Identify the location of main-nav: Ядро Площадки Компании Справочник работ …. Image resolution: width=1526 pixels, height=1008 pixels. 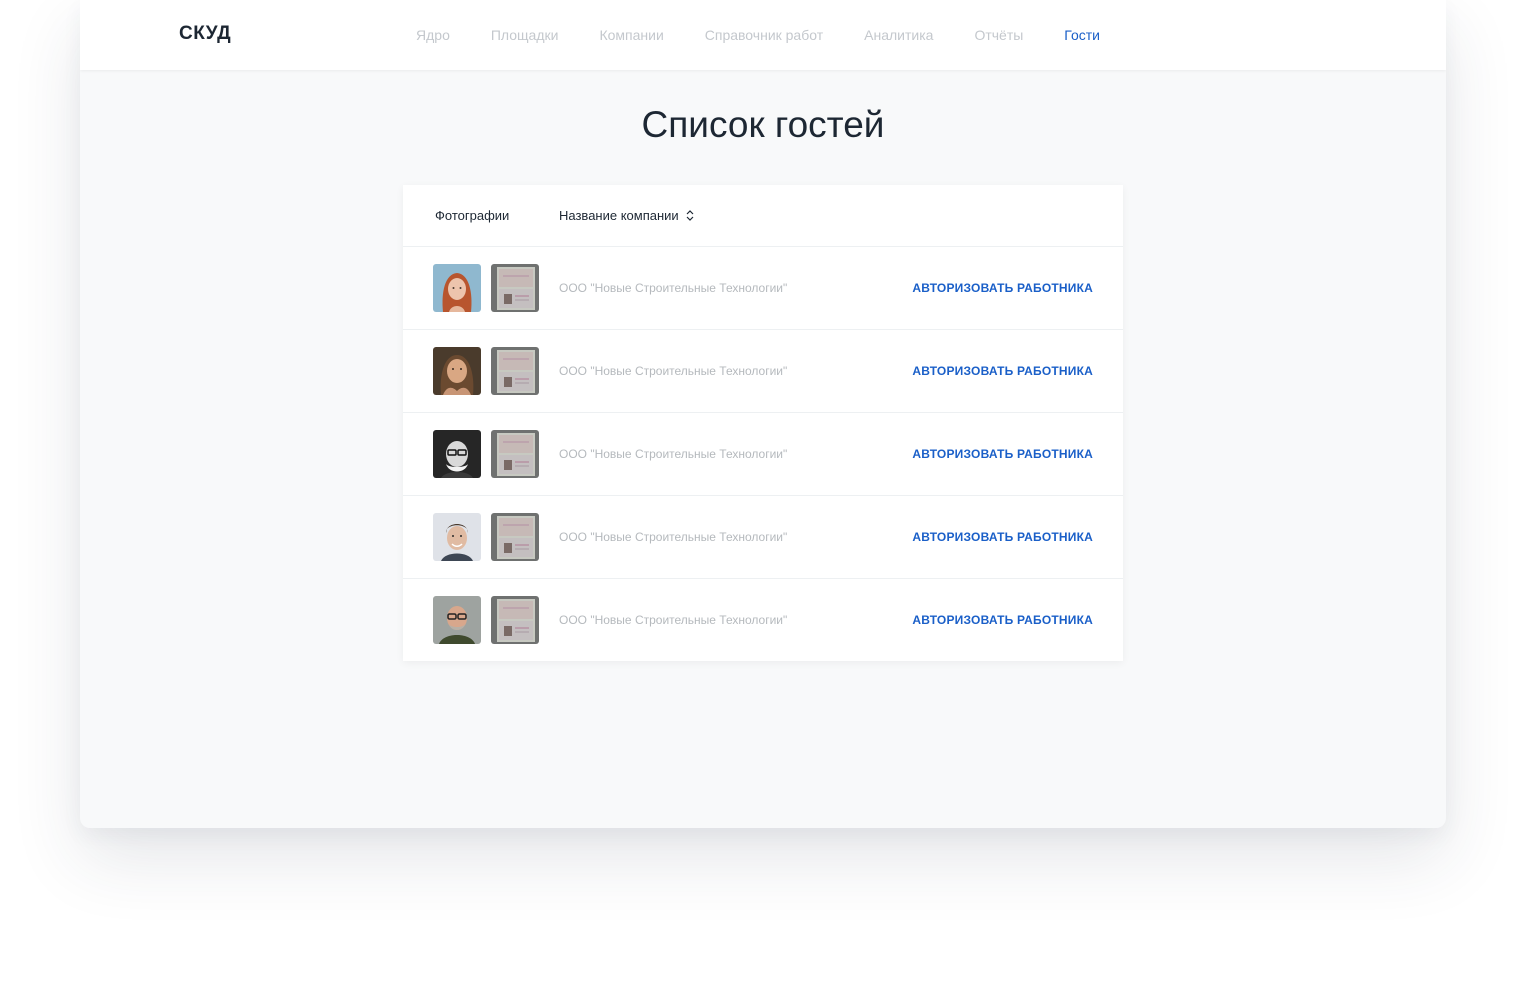
(778, 35).